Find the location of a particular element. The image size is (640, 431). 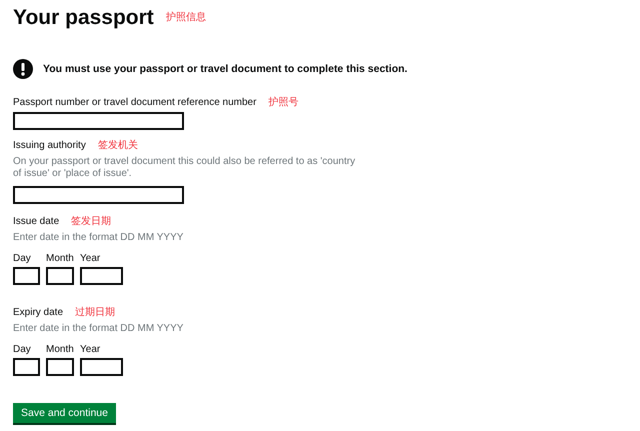

hint-text: On your passport or travel document this could also be referred to as 'country of issue' or 'place of issue'. is located at coordinates (184, 168).